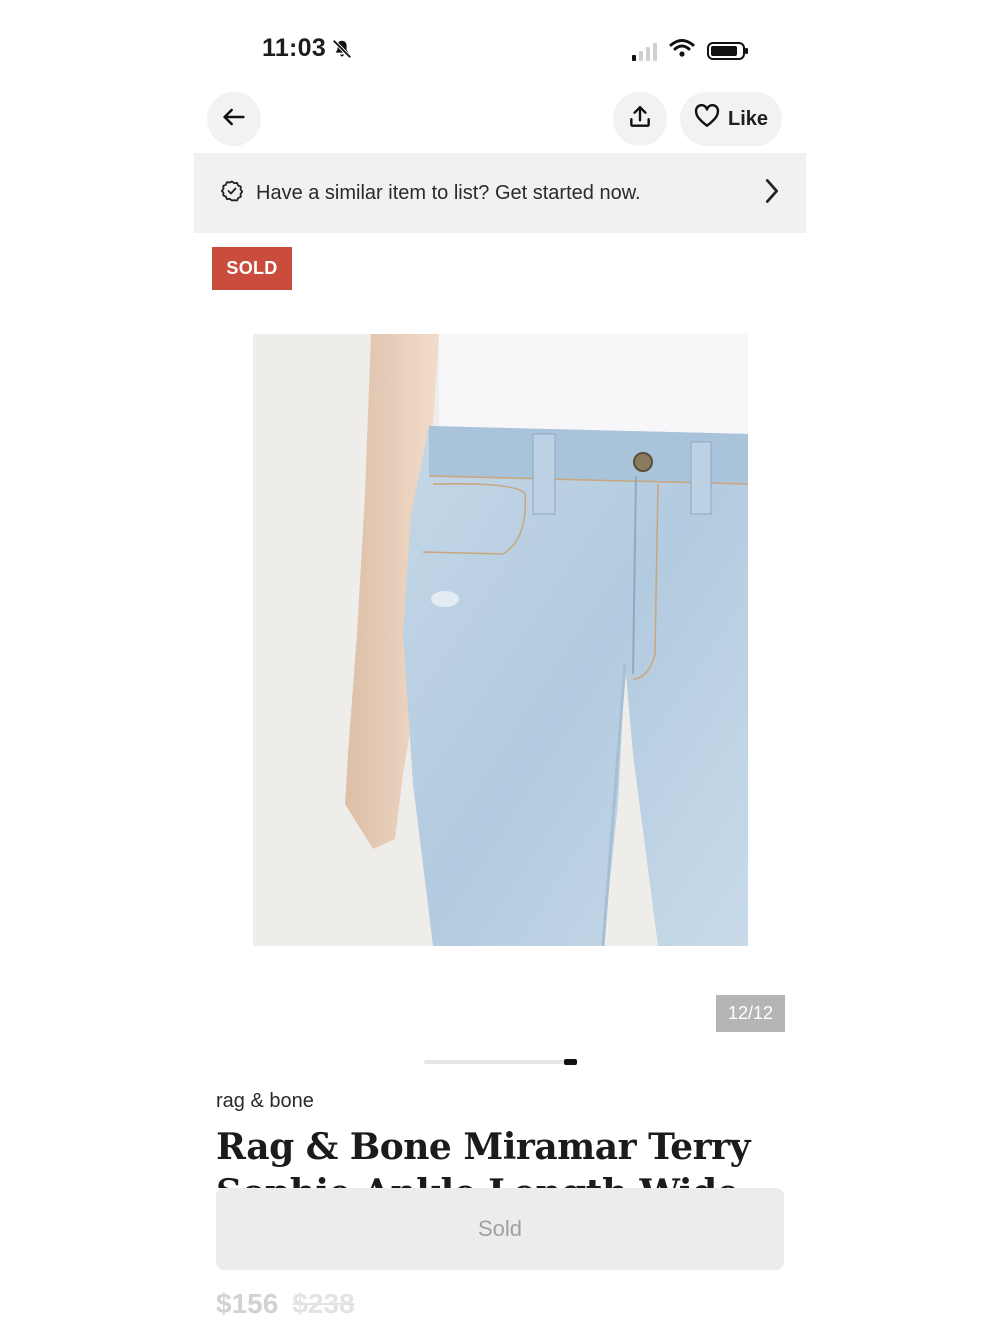  Describe the element at coordinates (265, 1101) in the screenshot. I see `brand-name: rag & bone` at that location.